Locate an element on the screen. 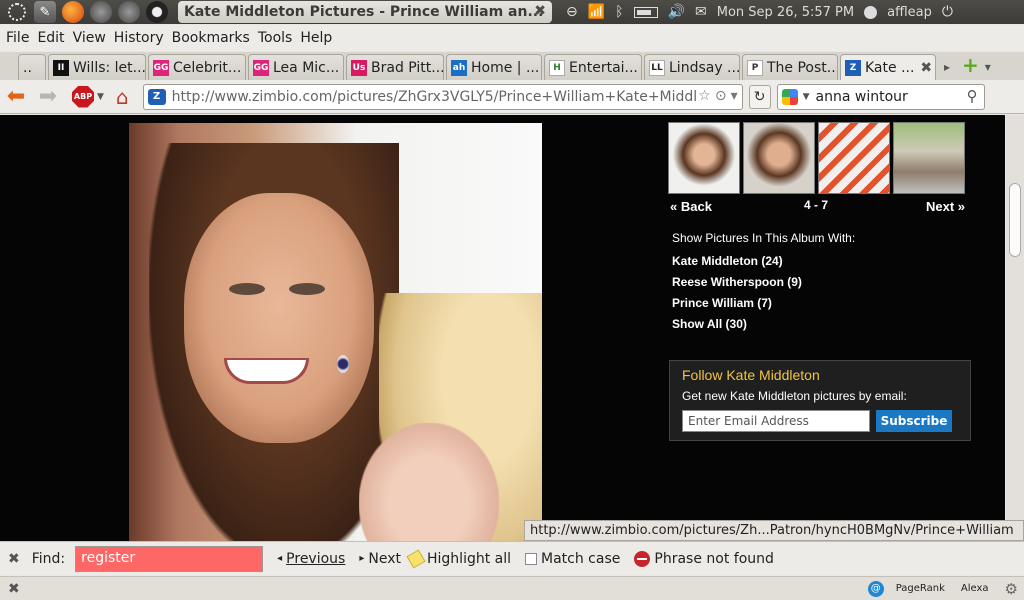 This screenshot has width=1024, height=600. close-find-icon: ✖ is located at coordinates (14, 559).